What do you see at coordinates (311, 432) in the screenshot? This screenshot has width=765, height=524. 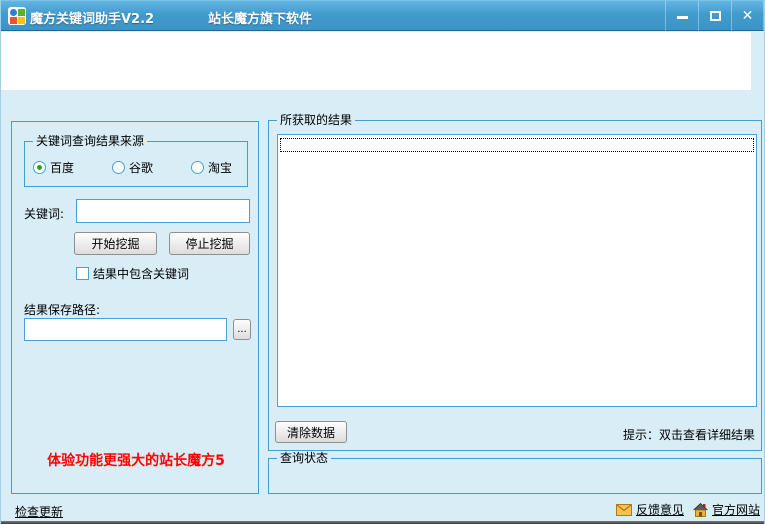 I see `clear-data-button: 清除数据` at bounding box center [311, 432].